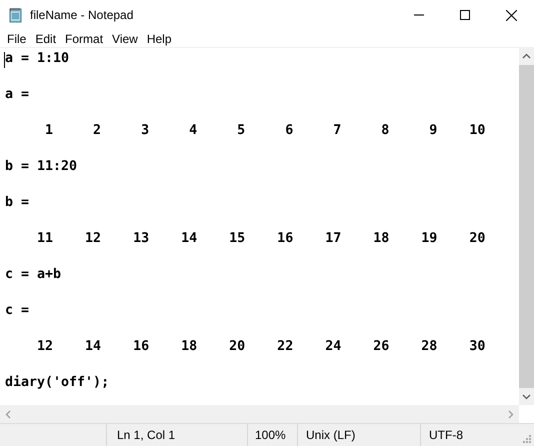 Image resolution: width=534 pixels, height=446 pixels. Describe the element at coordinates (465, 15) in the screenshot. I see `maximize-icon` at that location.